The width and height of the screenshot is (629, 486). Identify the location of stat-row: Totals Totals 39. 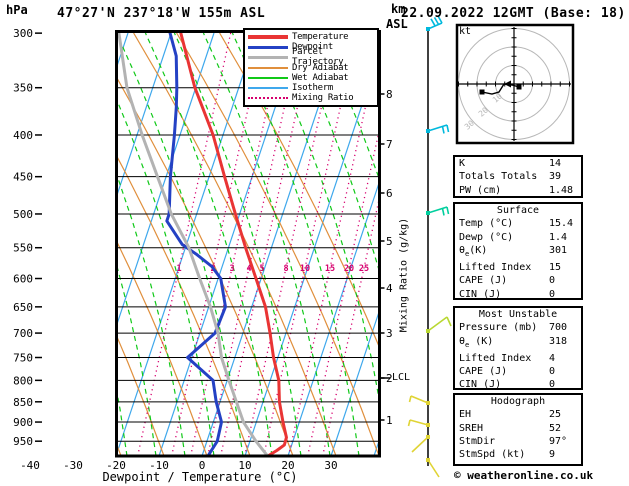
(518, 176).